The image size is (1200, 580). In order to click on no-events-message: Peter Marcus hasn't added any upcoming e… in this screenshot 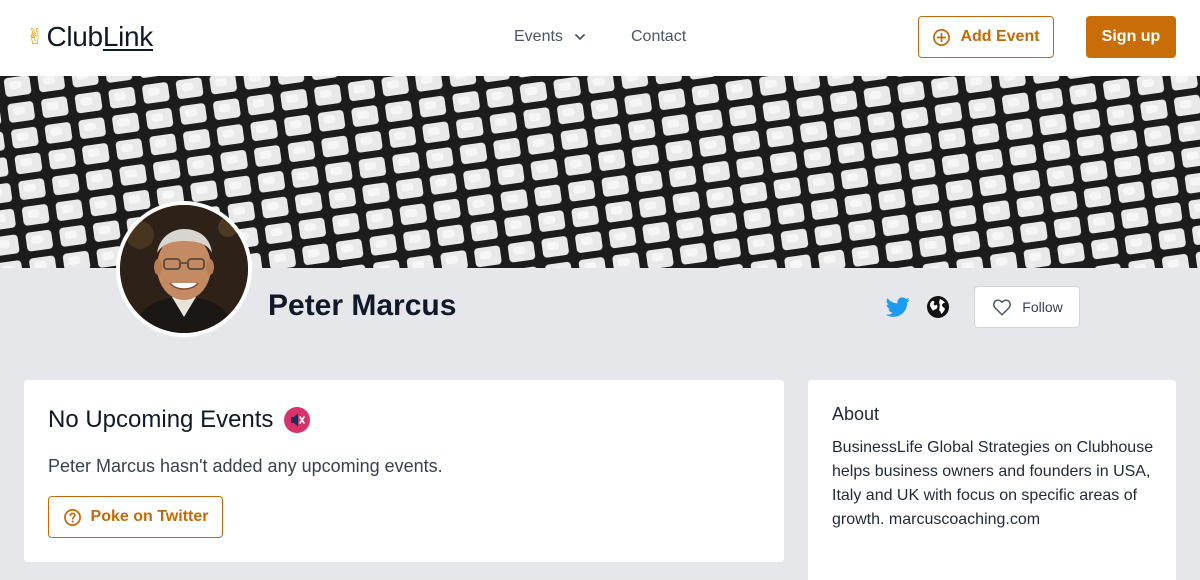, I will do `click(245, 466)`.